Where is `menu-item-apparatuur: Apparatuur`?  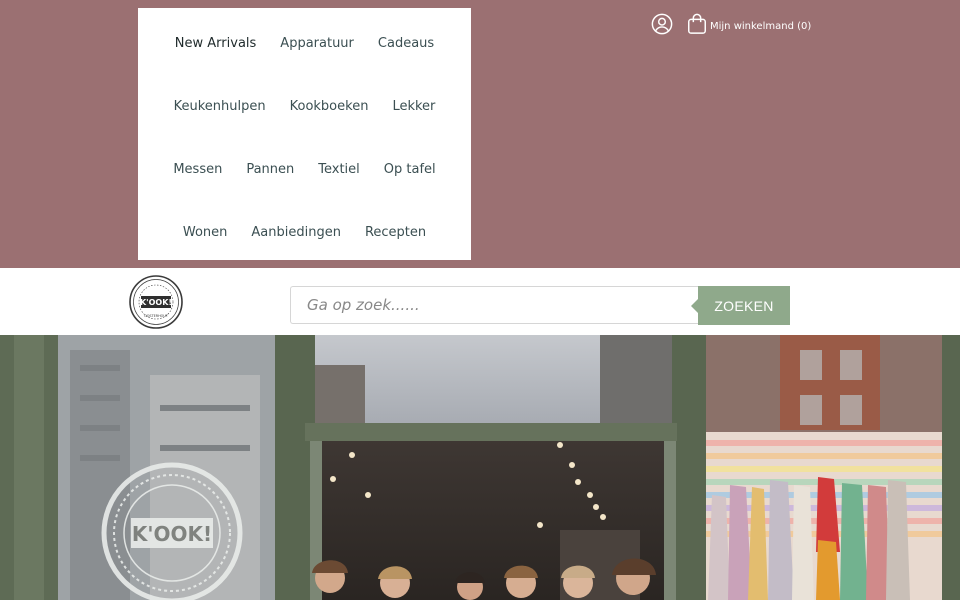 menu-item-apparatuur: Apparatuur is located at coordinates (317, 43).